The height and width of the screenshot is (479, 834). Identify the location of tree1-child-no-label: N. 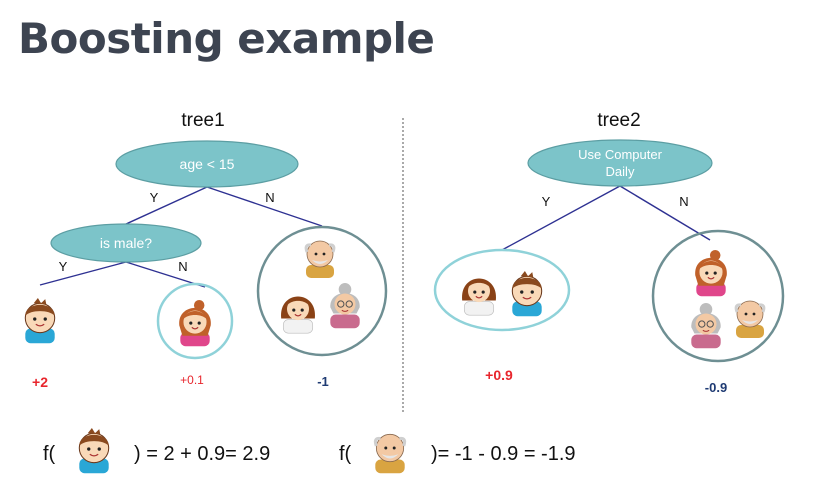
(182, 266).